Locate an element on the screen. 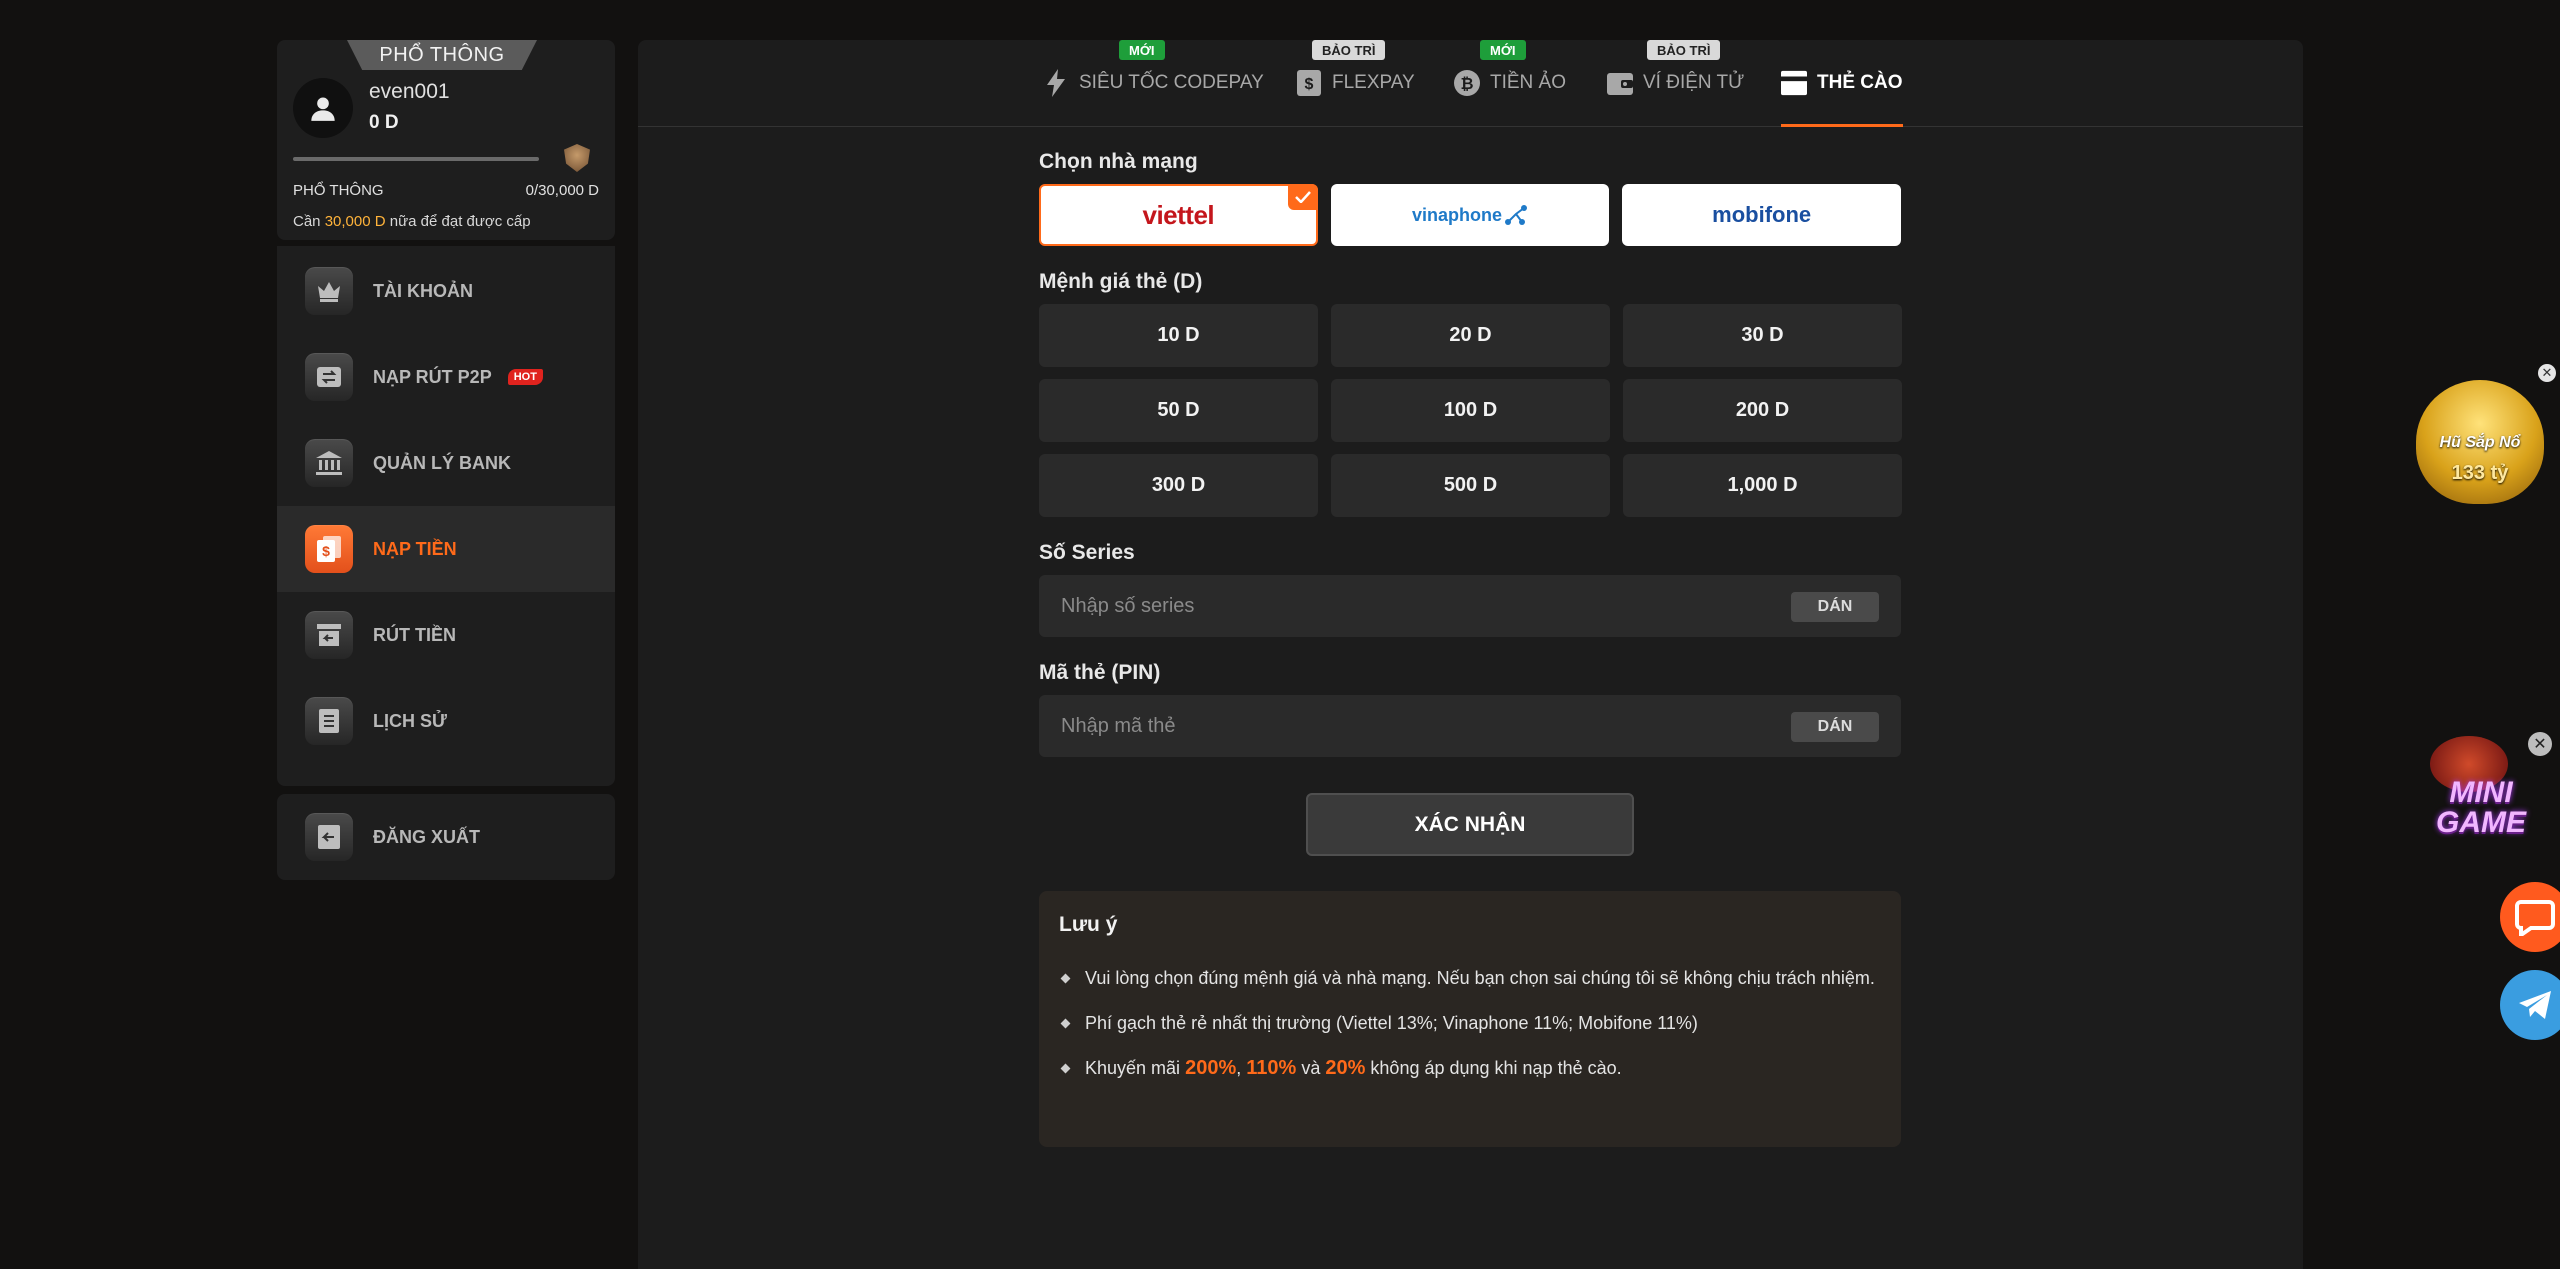 The width and height of the screenshot is (2560, 1269). pin-input is located at coordinates (1470, 726).